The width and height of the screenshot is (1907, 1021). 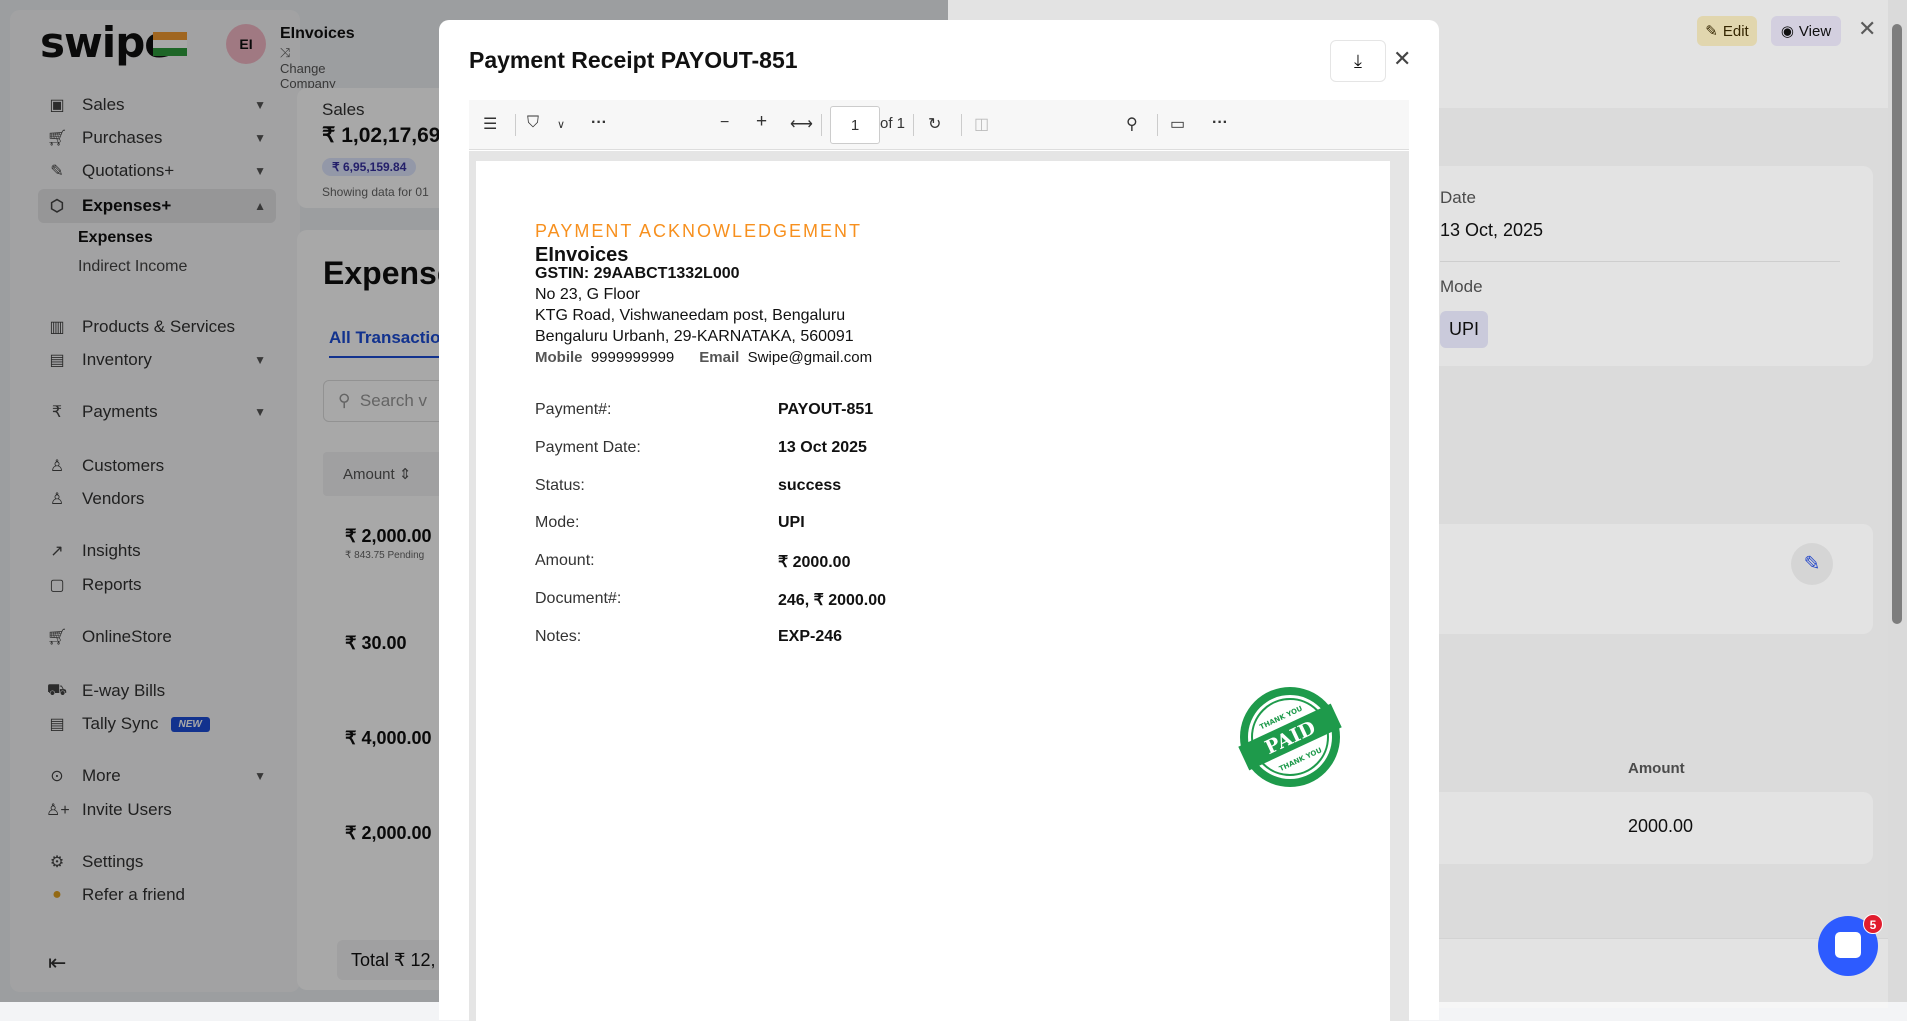 What do you see at coordinates (633, 60) in the screenshot?
I see `modal-title: Payment Receipt PAYOUT-851` at bounding box center [633, 60].